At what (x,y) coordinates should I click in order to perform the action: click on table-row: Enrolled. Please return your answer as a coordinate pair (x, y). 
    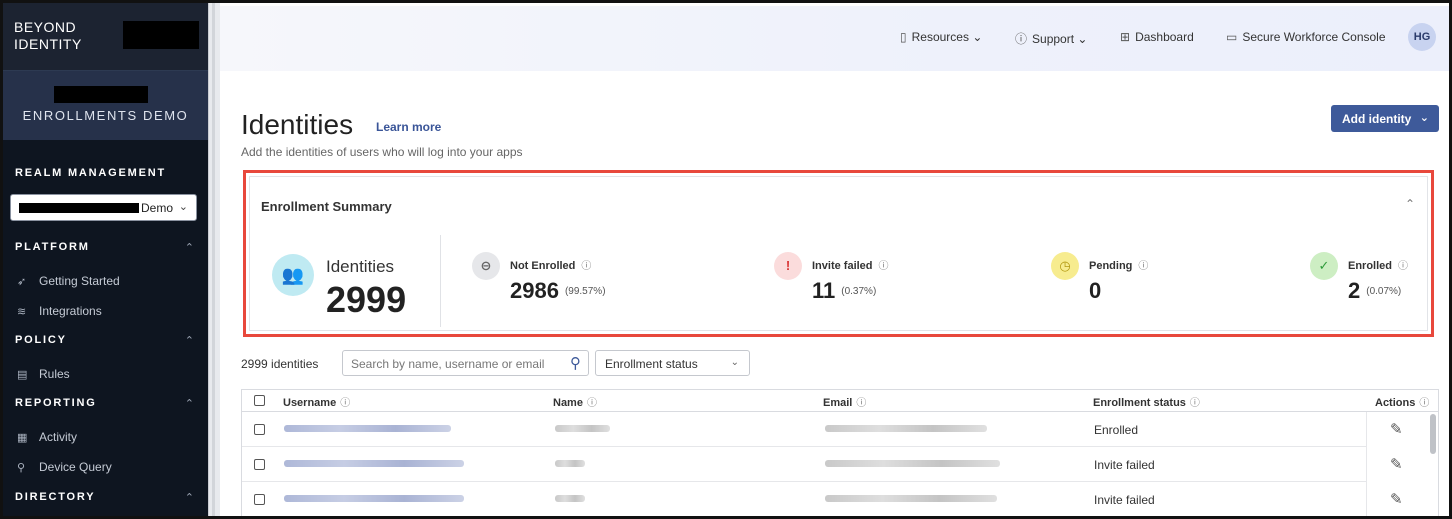
    Looking at the image, I should click on (840, 429).